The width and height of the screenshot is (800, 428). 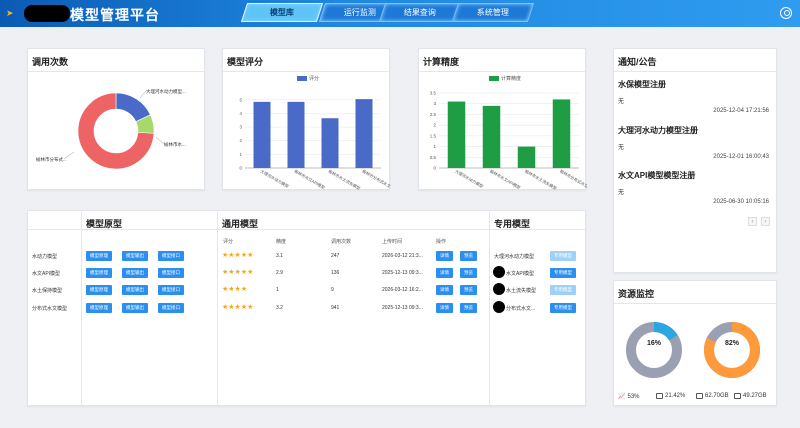 I want to click on y-tick-label: 3.5, so click(x=433, y=93).